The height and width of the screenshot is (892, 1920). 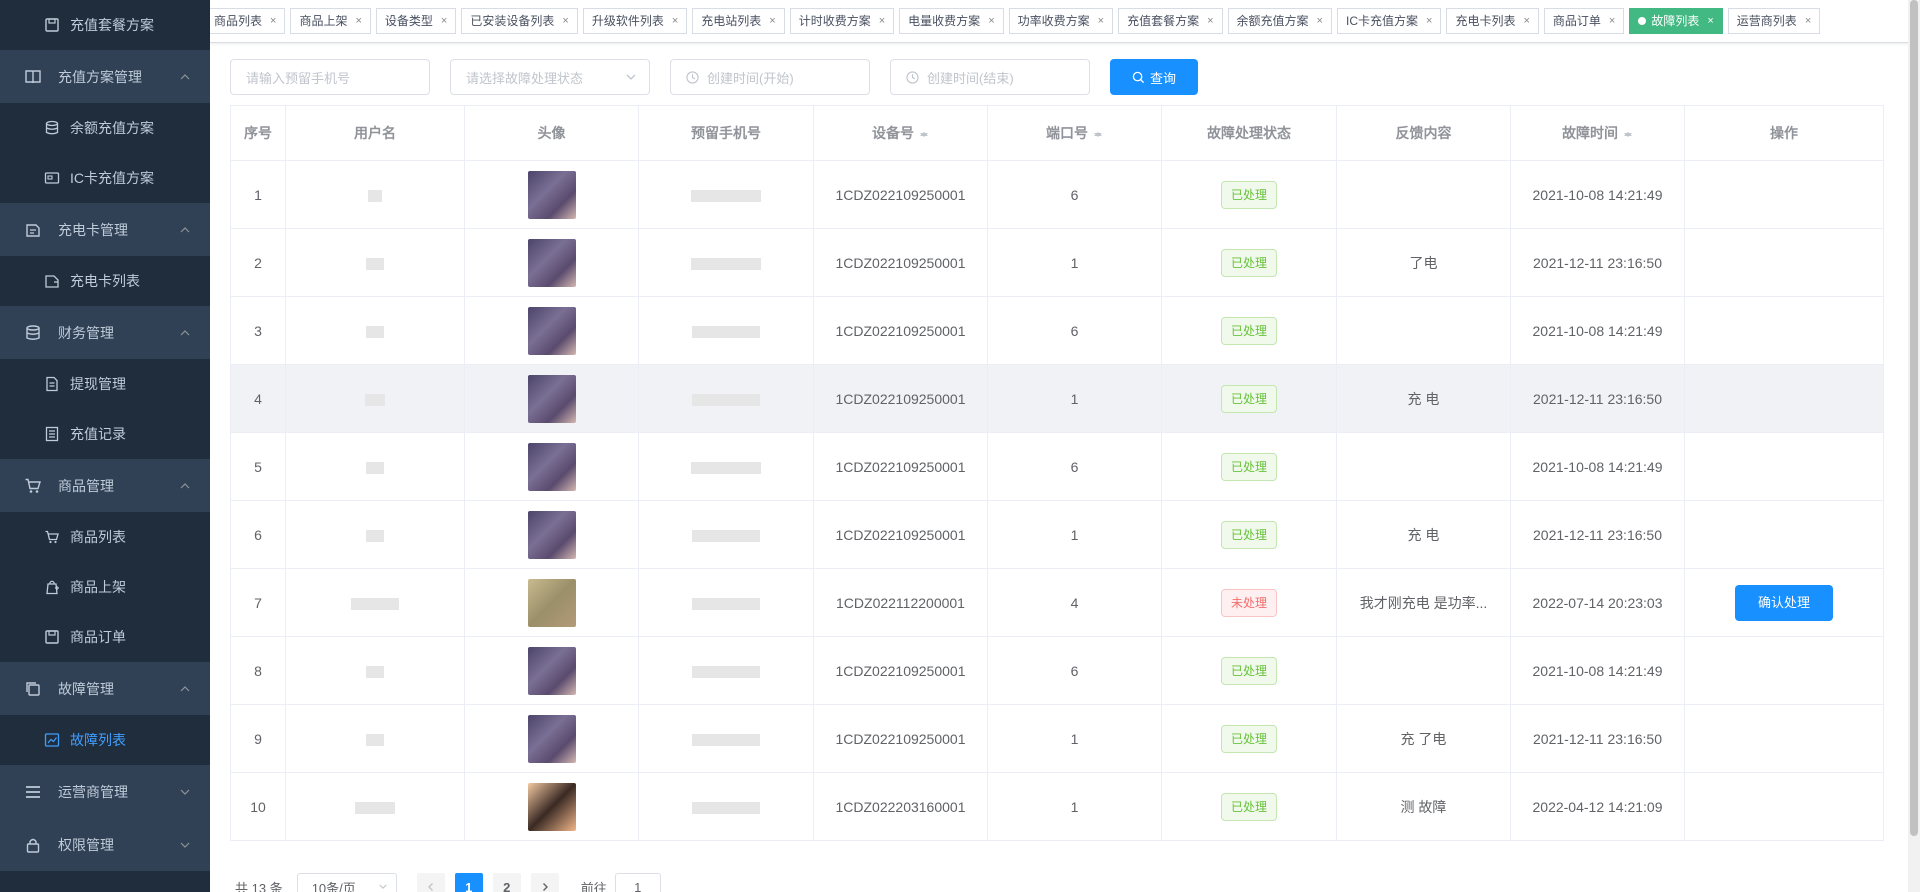 What do you see at coordinates (1057, 466) in the screenshot?
I see `table-row: 5 1CDZ022109250001 6 已处理 2021-10-08 14:21:49` at bounding box center [1057, 466].